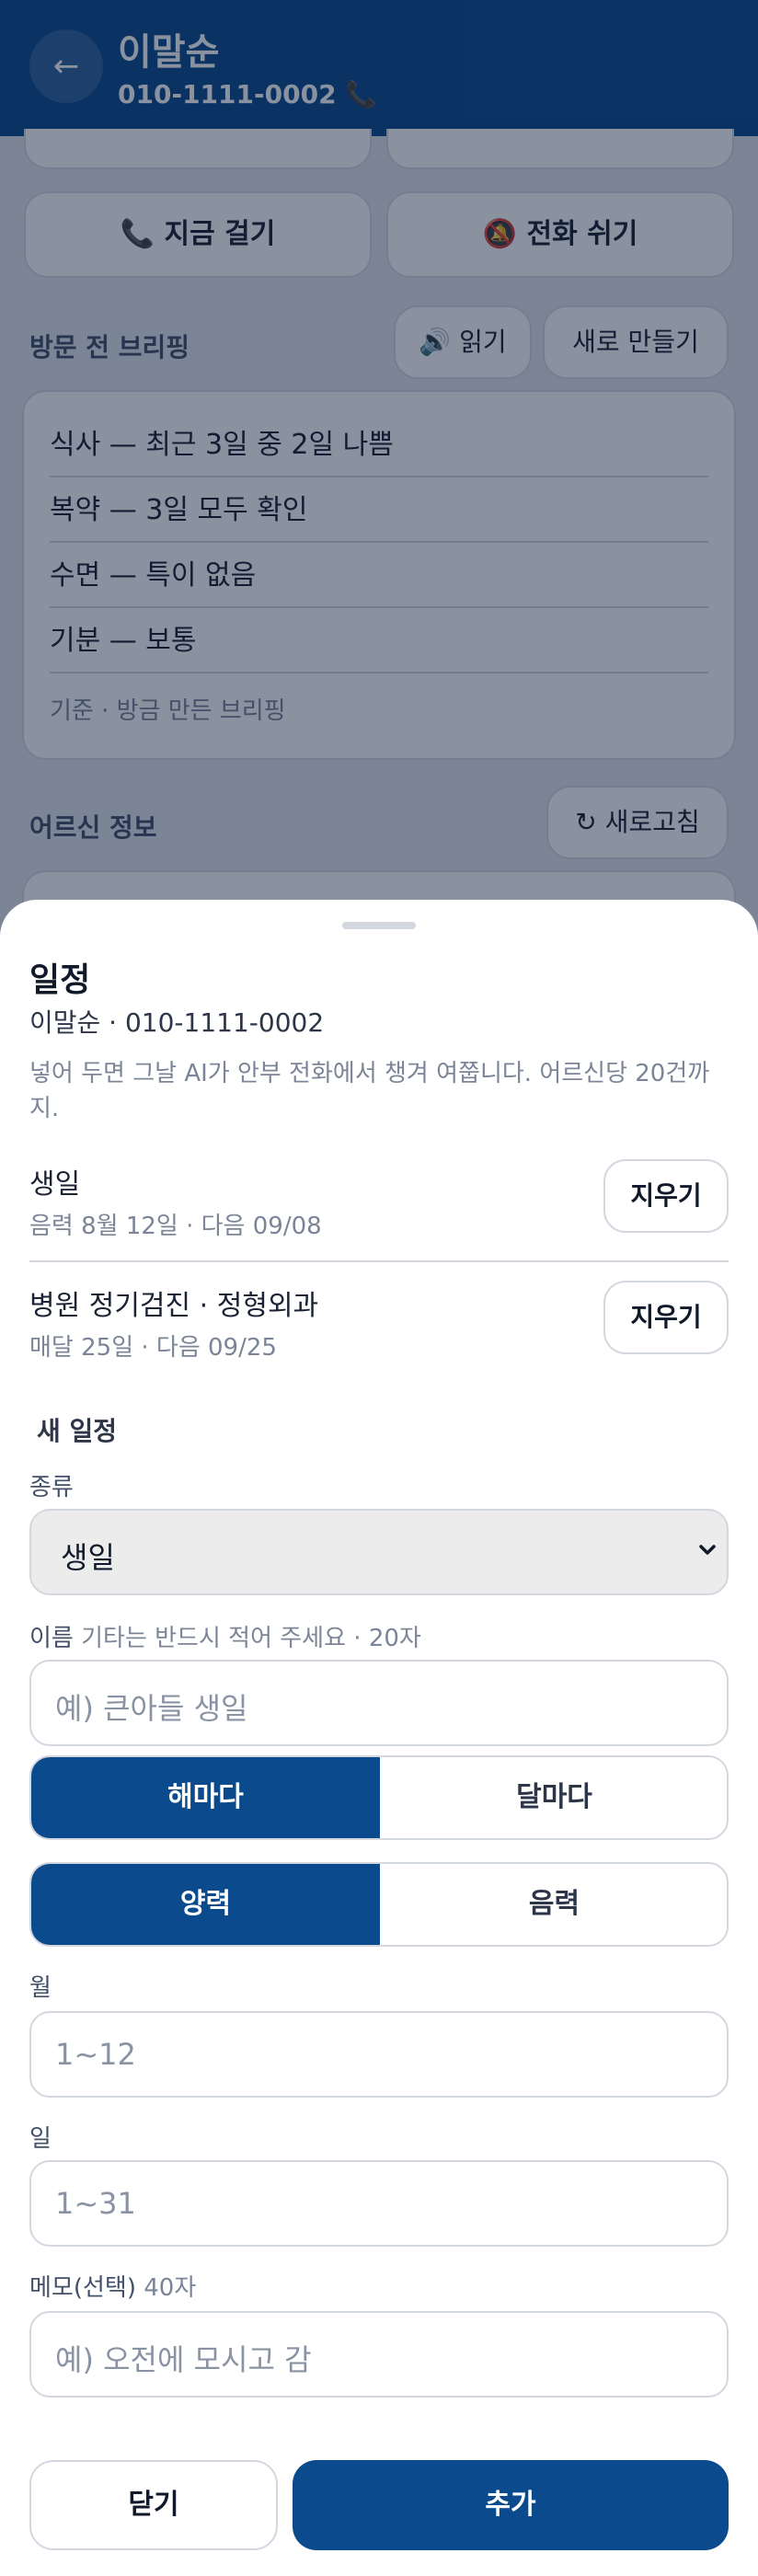 The image size is (758, 2576). I want to click on day-input: 1~31, so click(379, 2203).